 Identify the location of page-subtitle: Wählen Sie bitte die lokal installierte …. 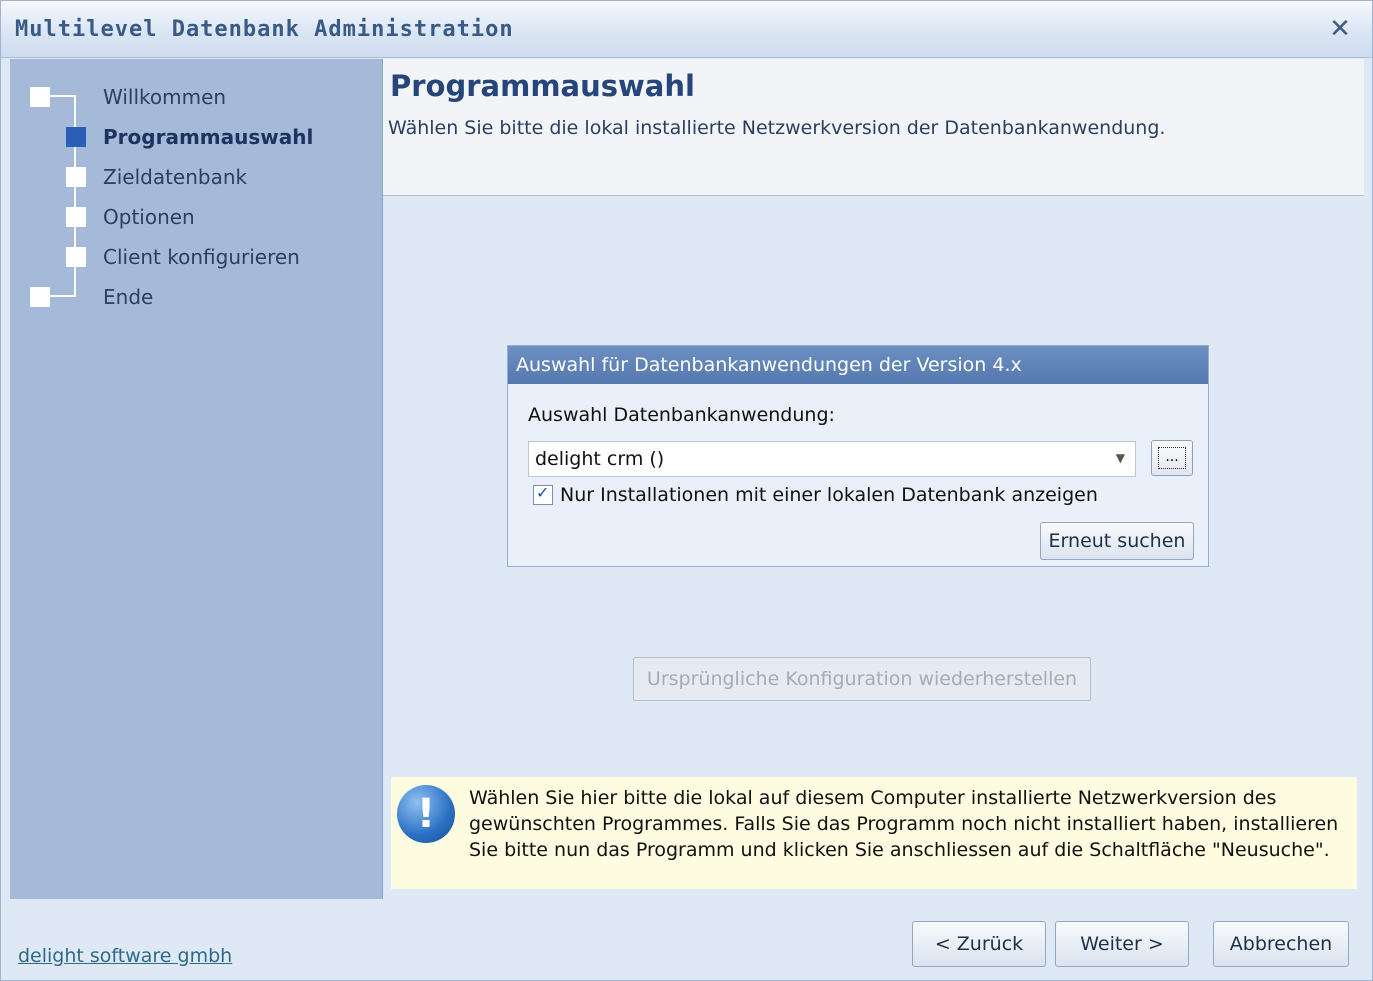
(777, 128).